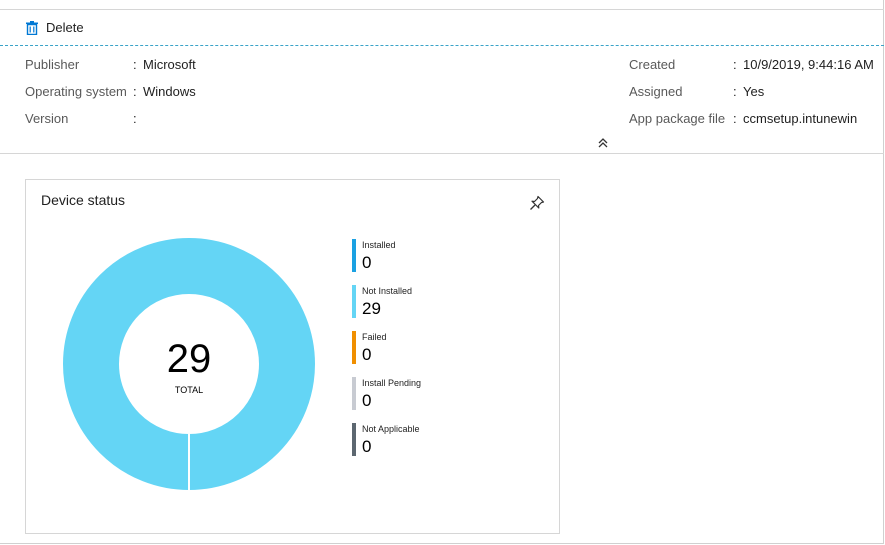  I want to click on assigned-colon: :, so click(735, 91).